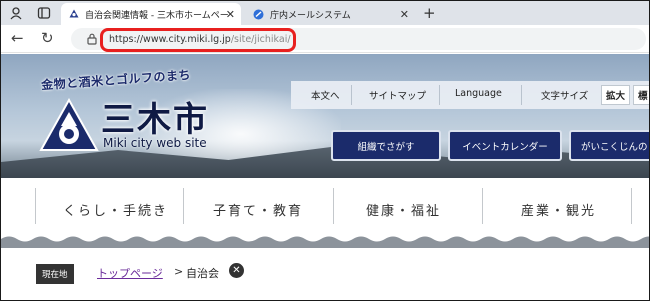  I want to click on profile-icon, so click(16, 13).